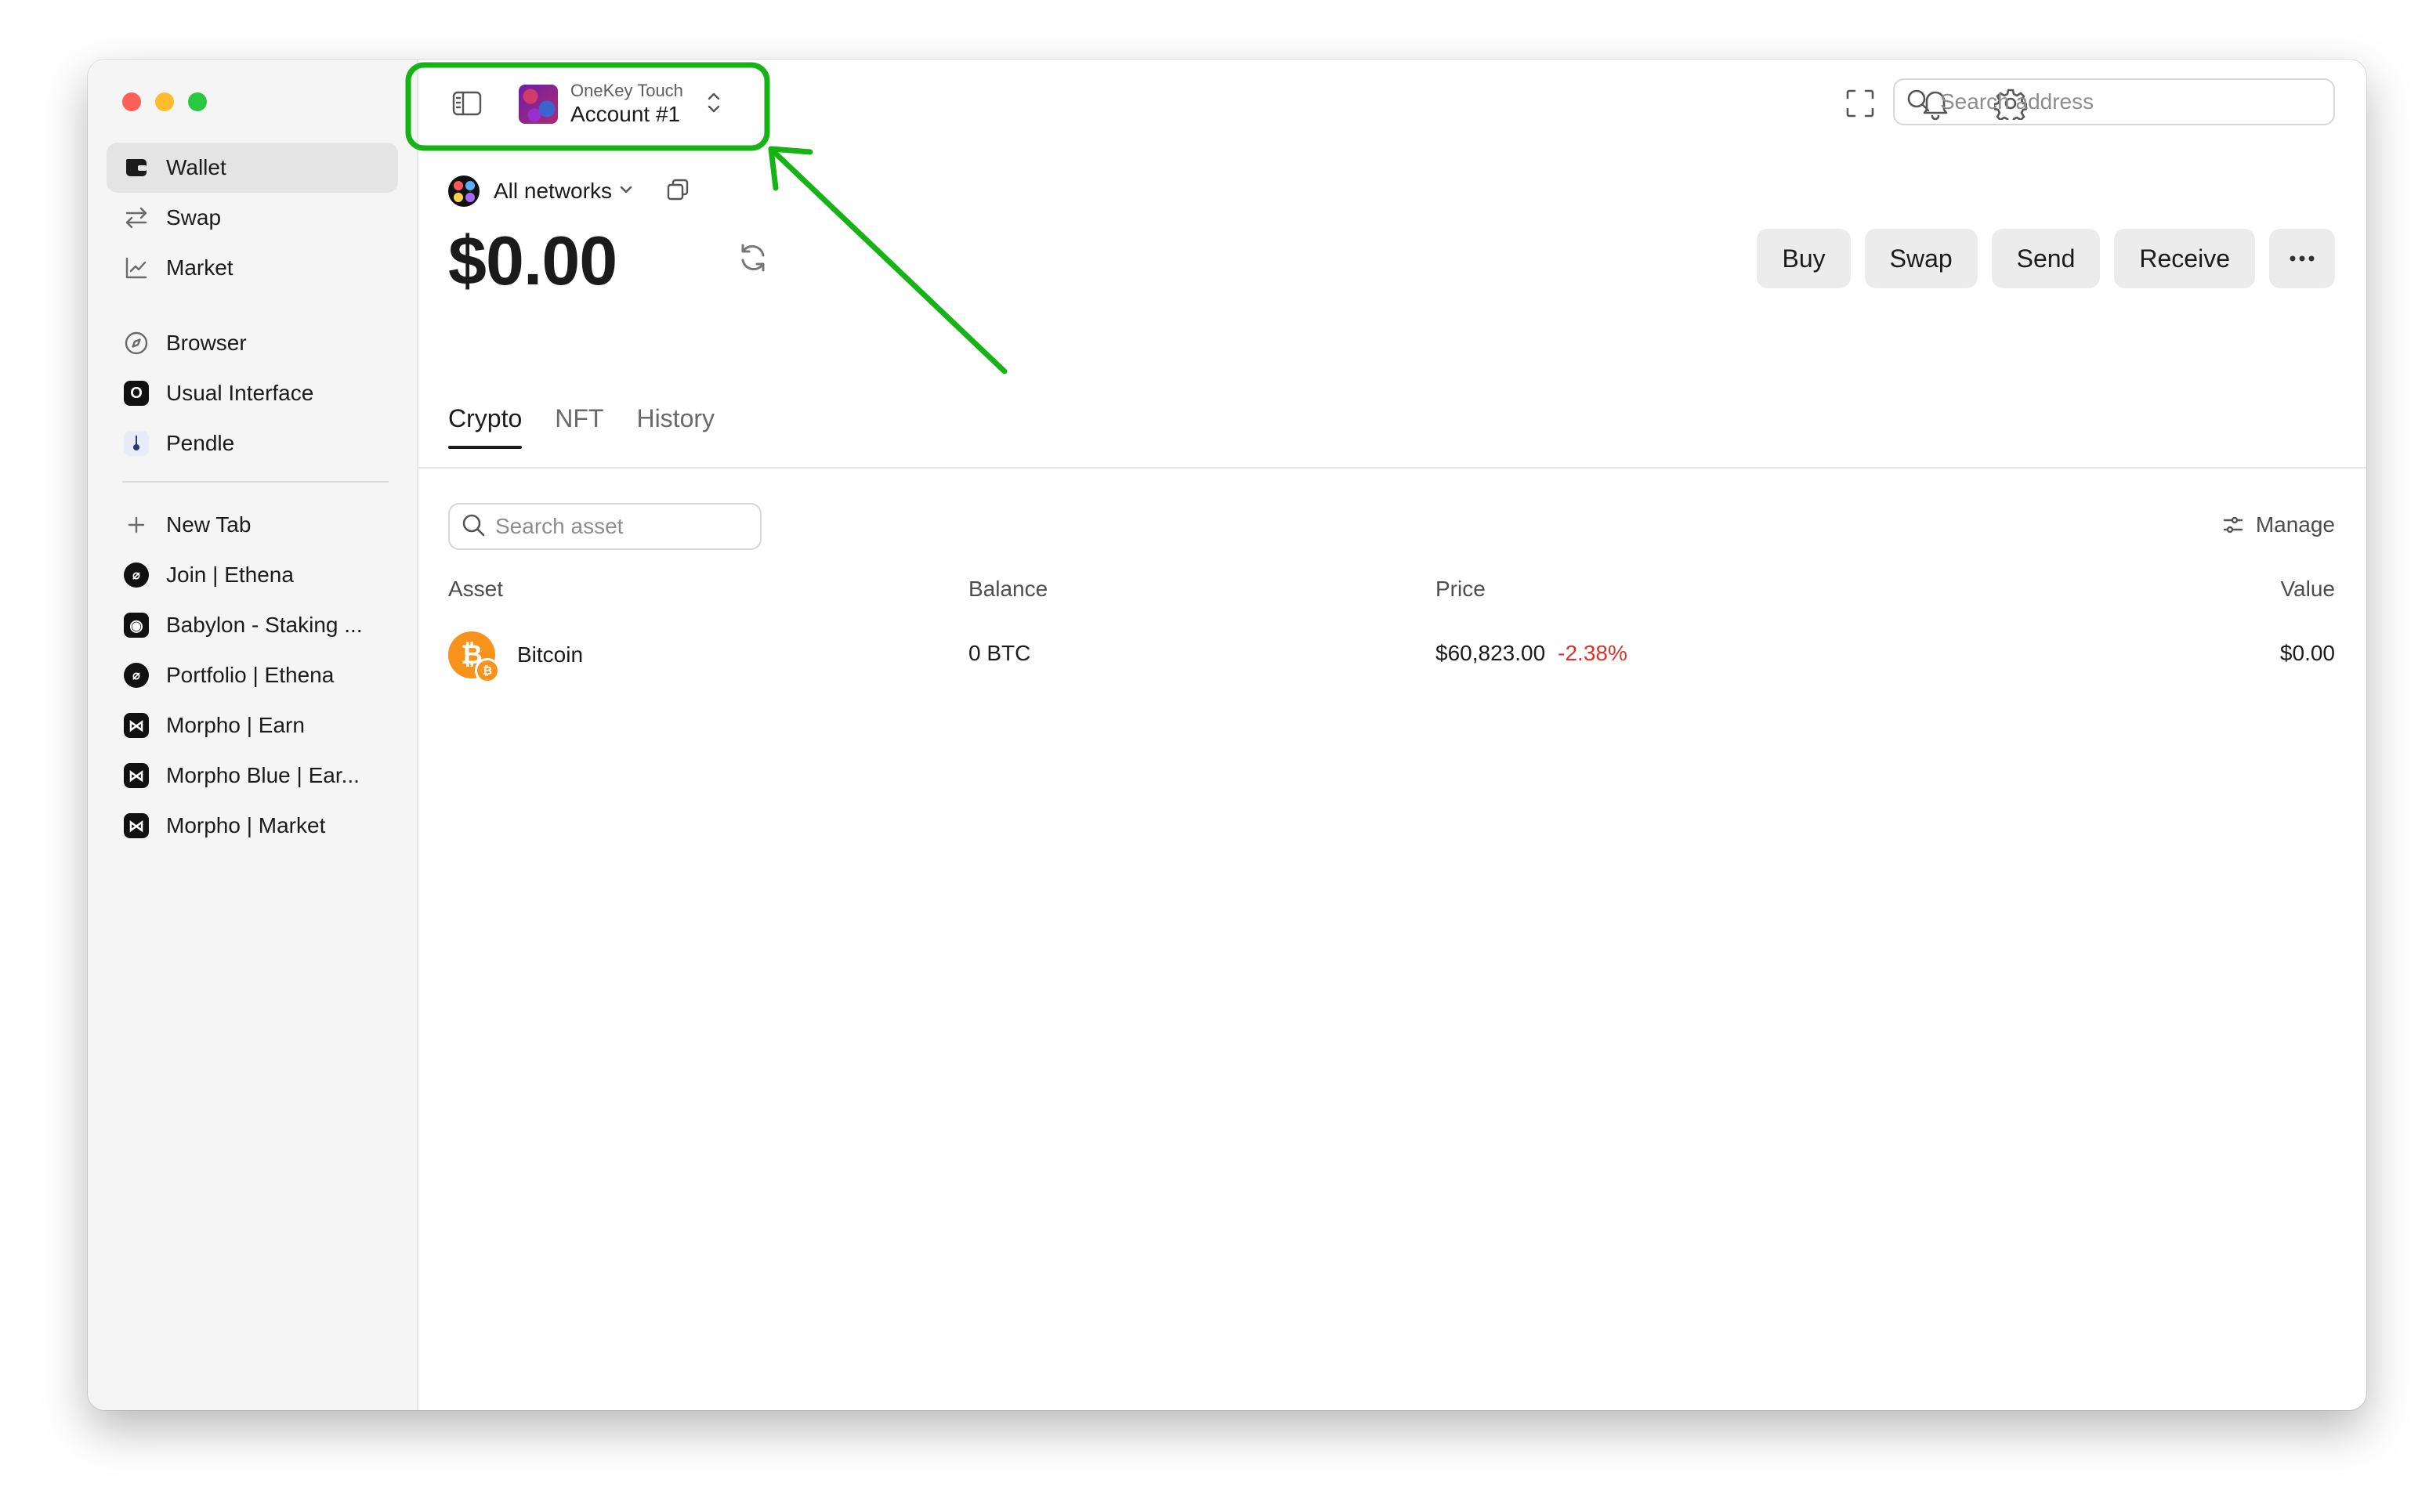  What do you see at coordinates (2307, 653) in the screenshot?
I see `asset-value: $0.00` at bounding box center [2307, 653].